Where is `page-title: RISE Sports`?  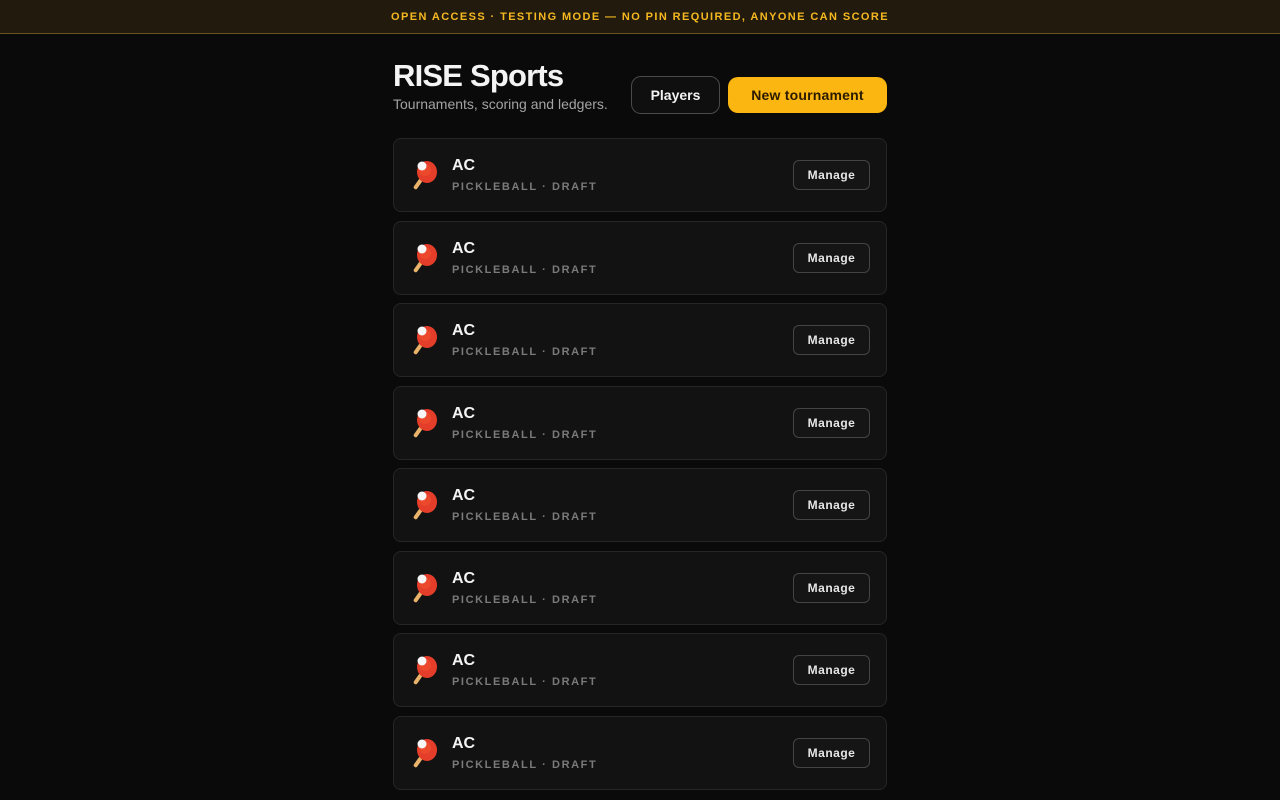
page-title: RISE Sports is located at coordinates (478, 75).